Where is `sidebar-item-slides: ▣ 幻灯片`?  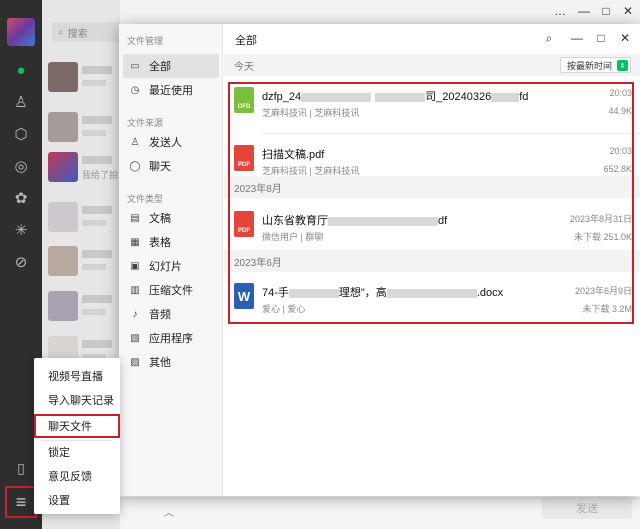
sidebar-item-slides: ▣ 幻灯片 is located at coordinates (171, 266).